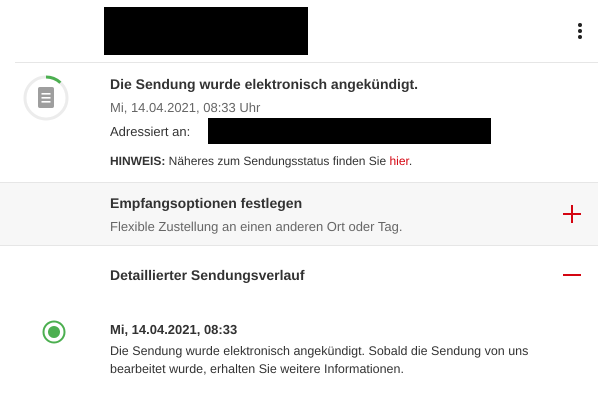 This screenshot has width=598, height=412. I want to click on hint-text: HINWEIS: Näheres zum Sendungsstatus finden Sie hier., so click(262, 161).